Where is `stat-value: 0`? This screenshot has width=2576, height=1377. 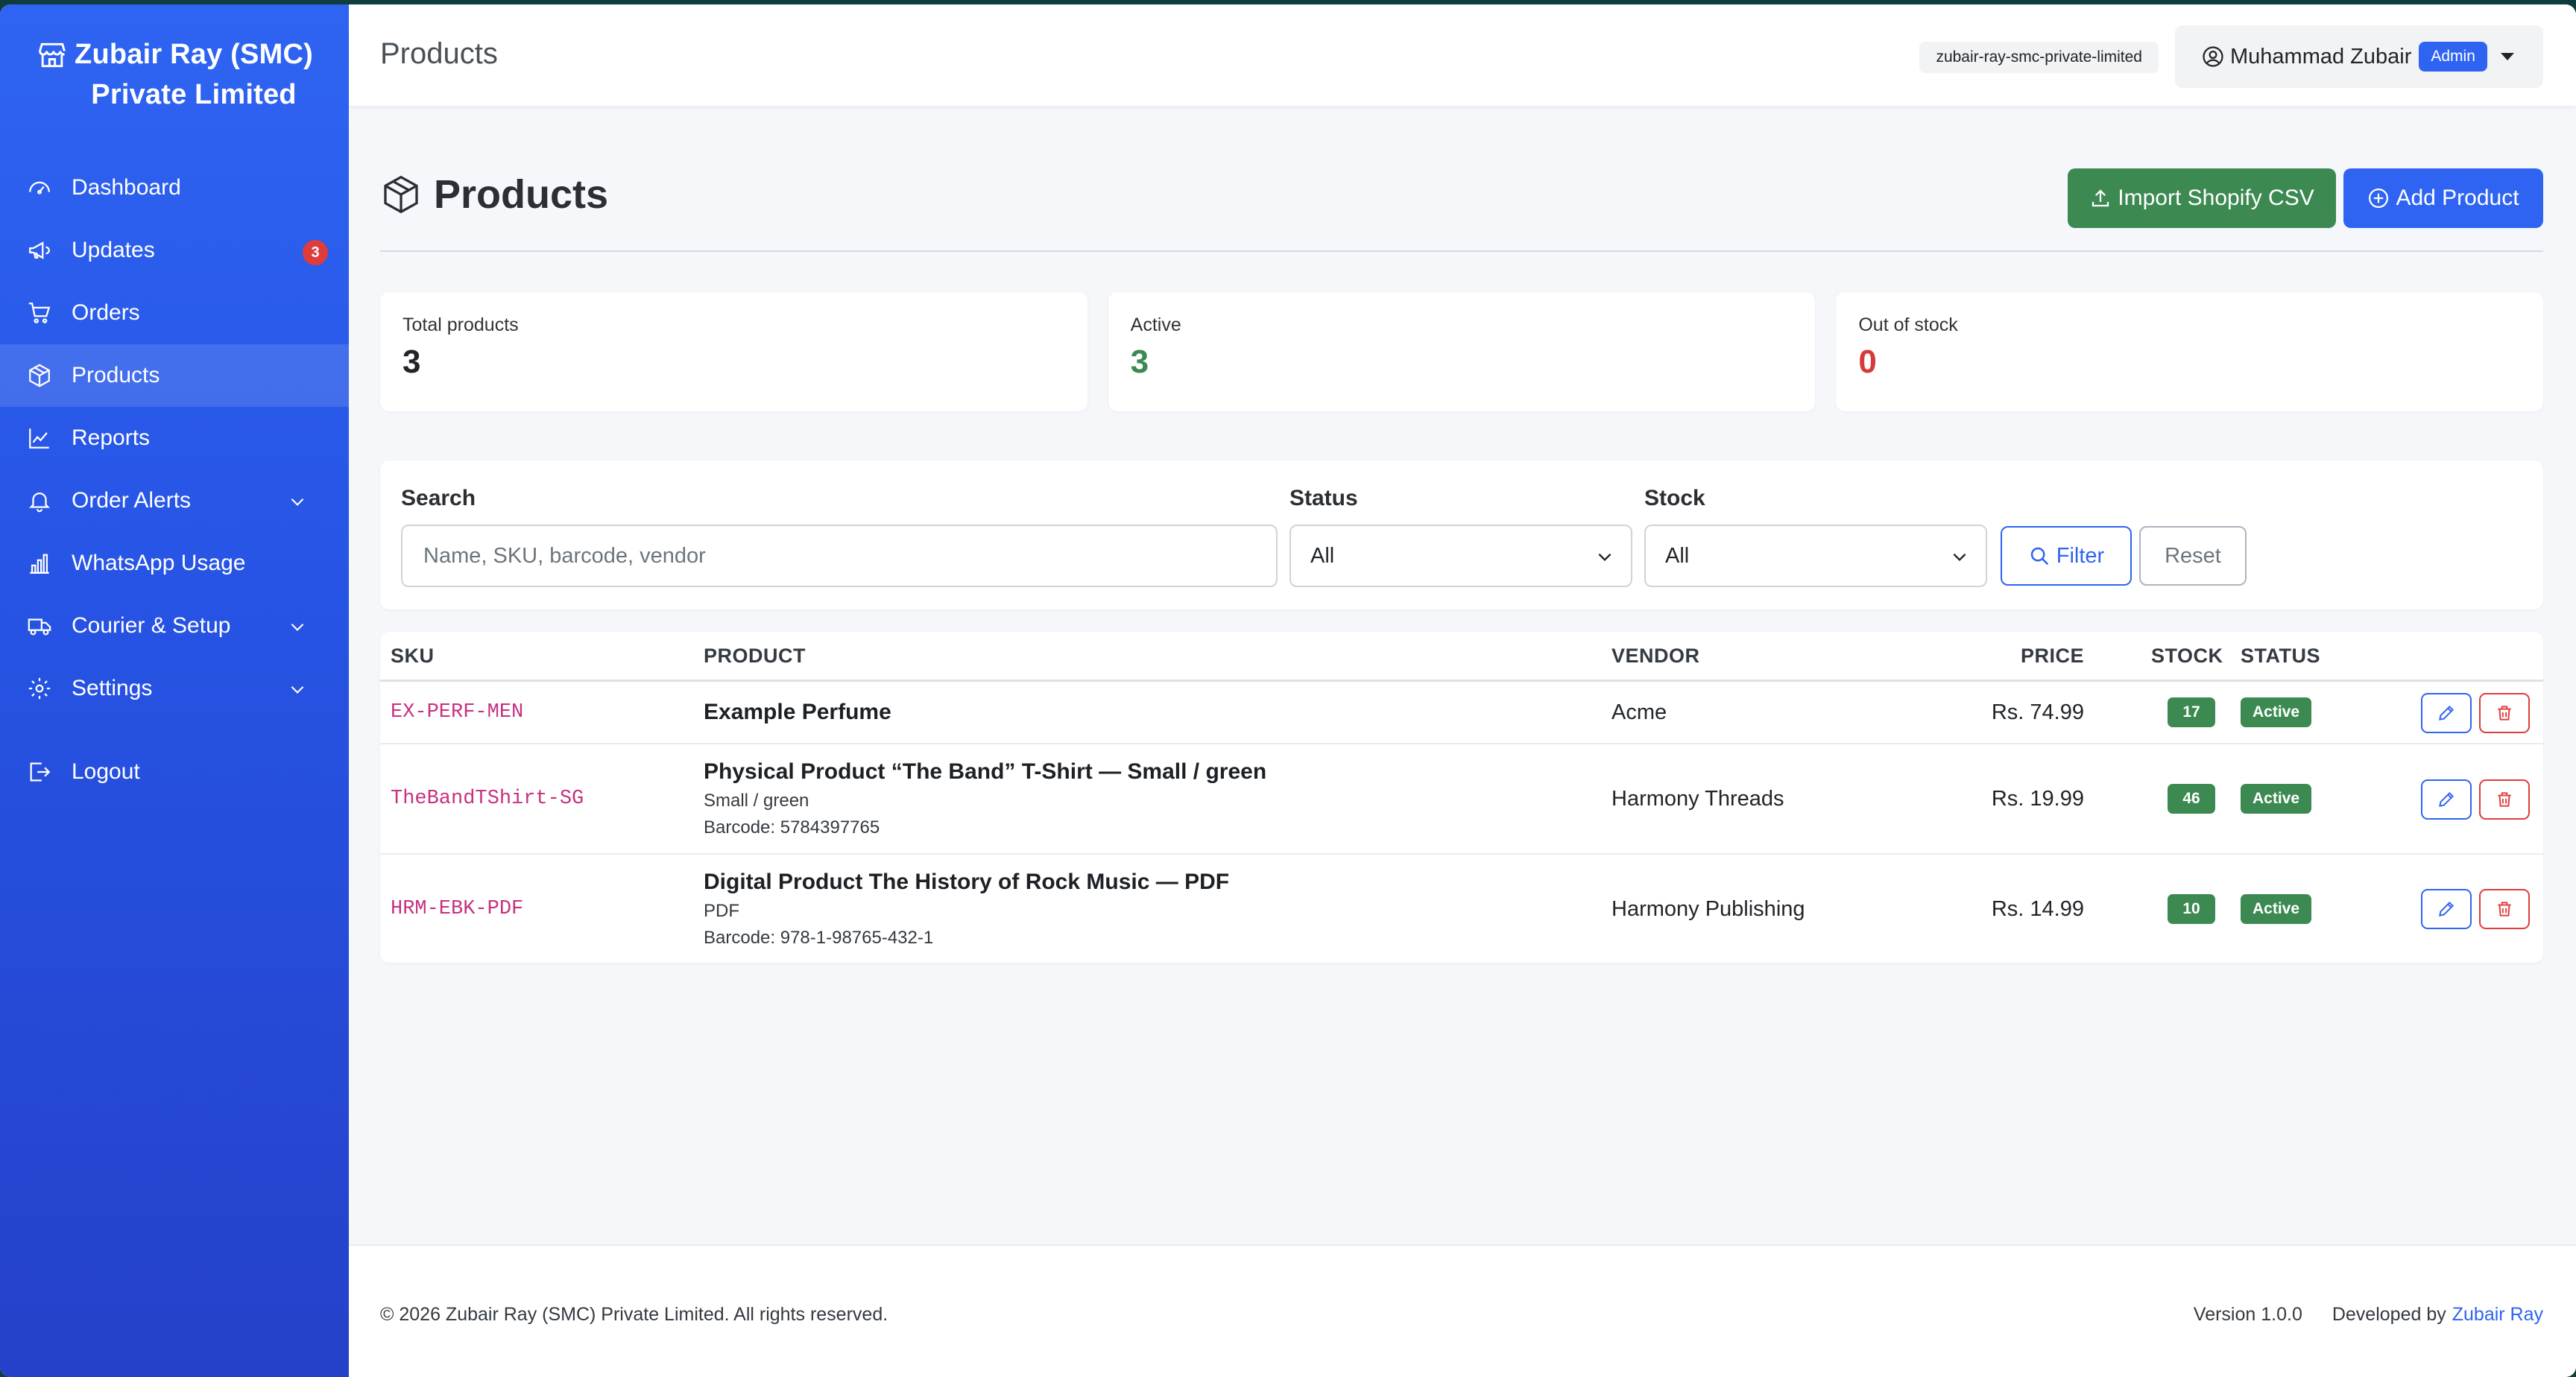 stat-value: 0 is located at coordinates (1868, 362).